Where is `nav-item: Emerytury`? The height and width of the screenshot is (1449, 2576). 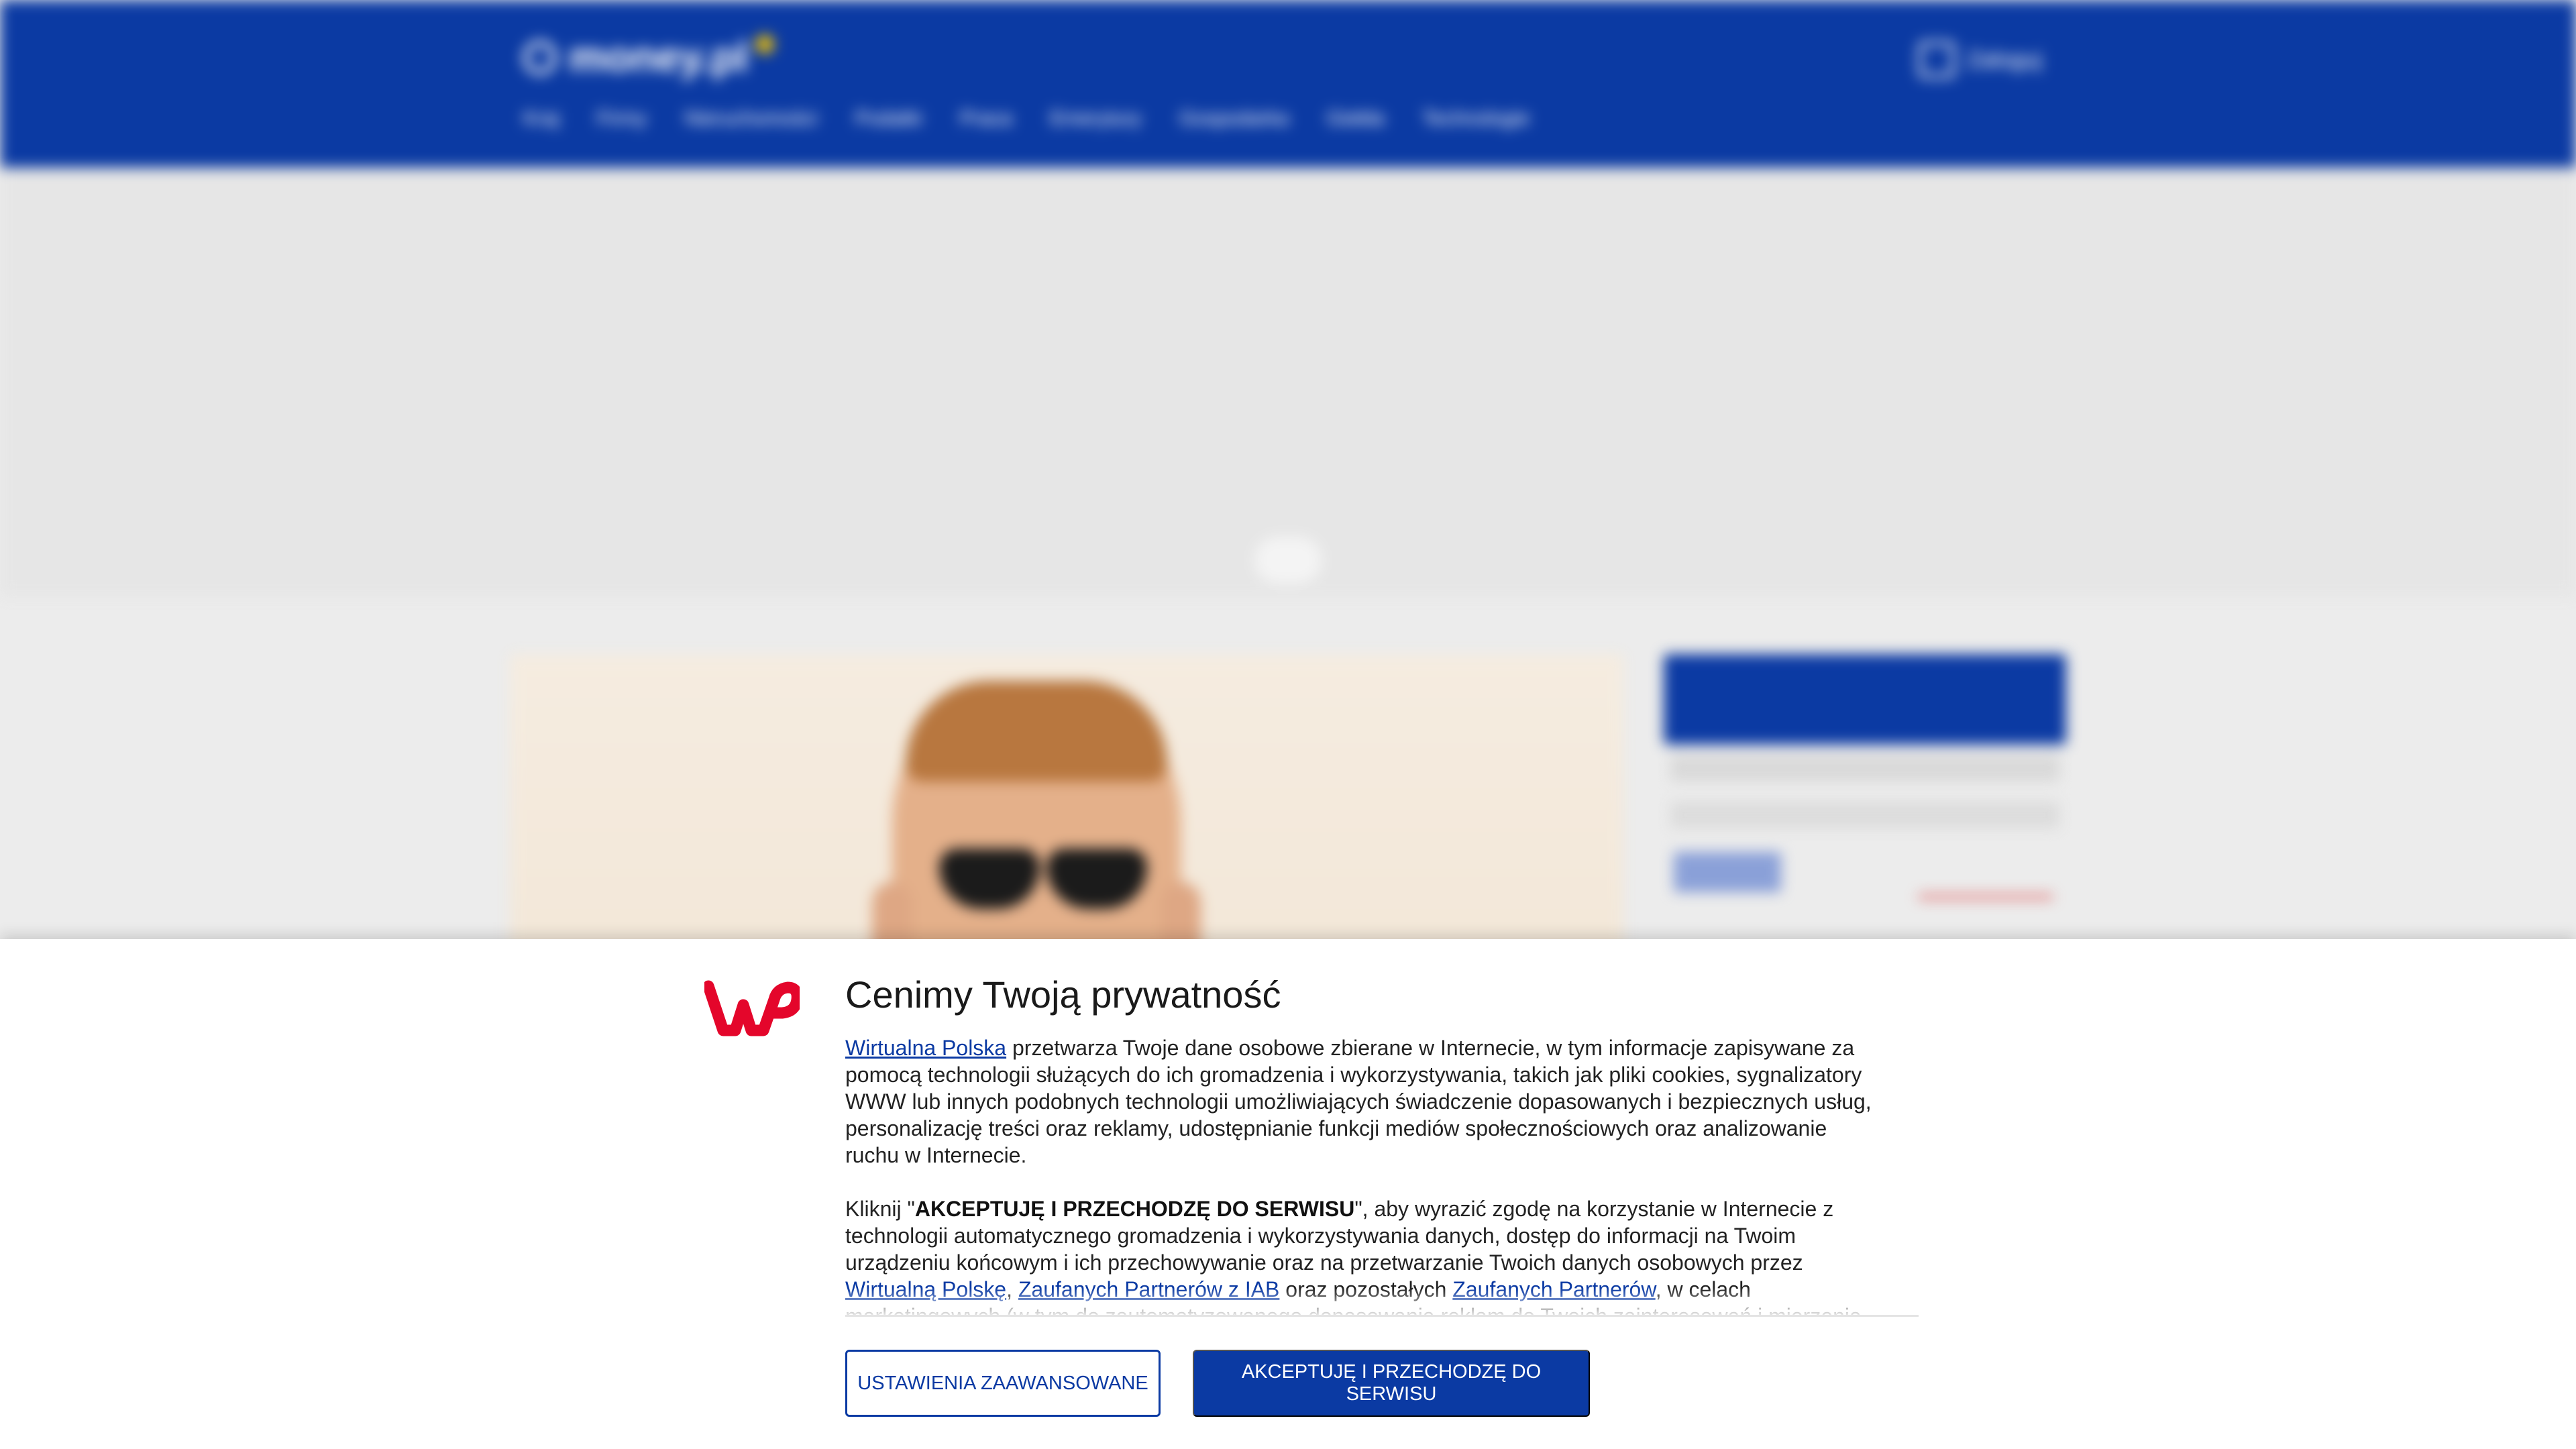
nav-item: Emerytury is located at coordinates (1096, 118).